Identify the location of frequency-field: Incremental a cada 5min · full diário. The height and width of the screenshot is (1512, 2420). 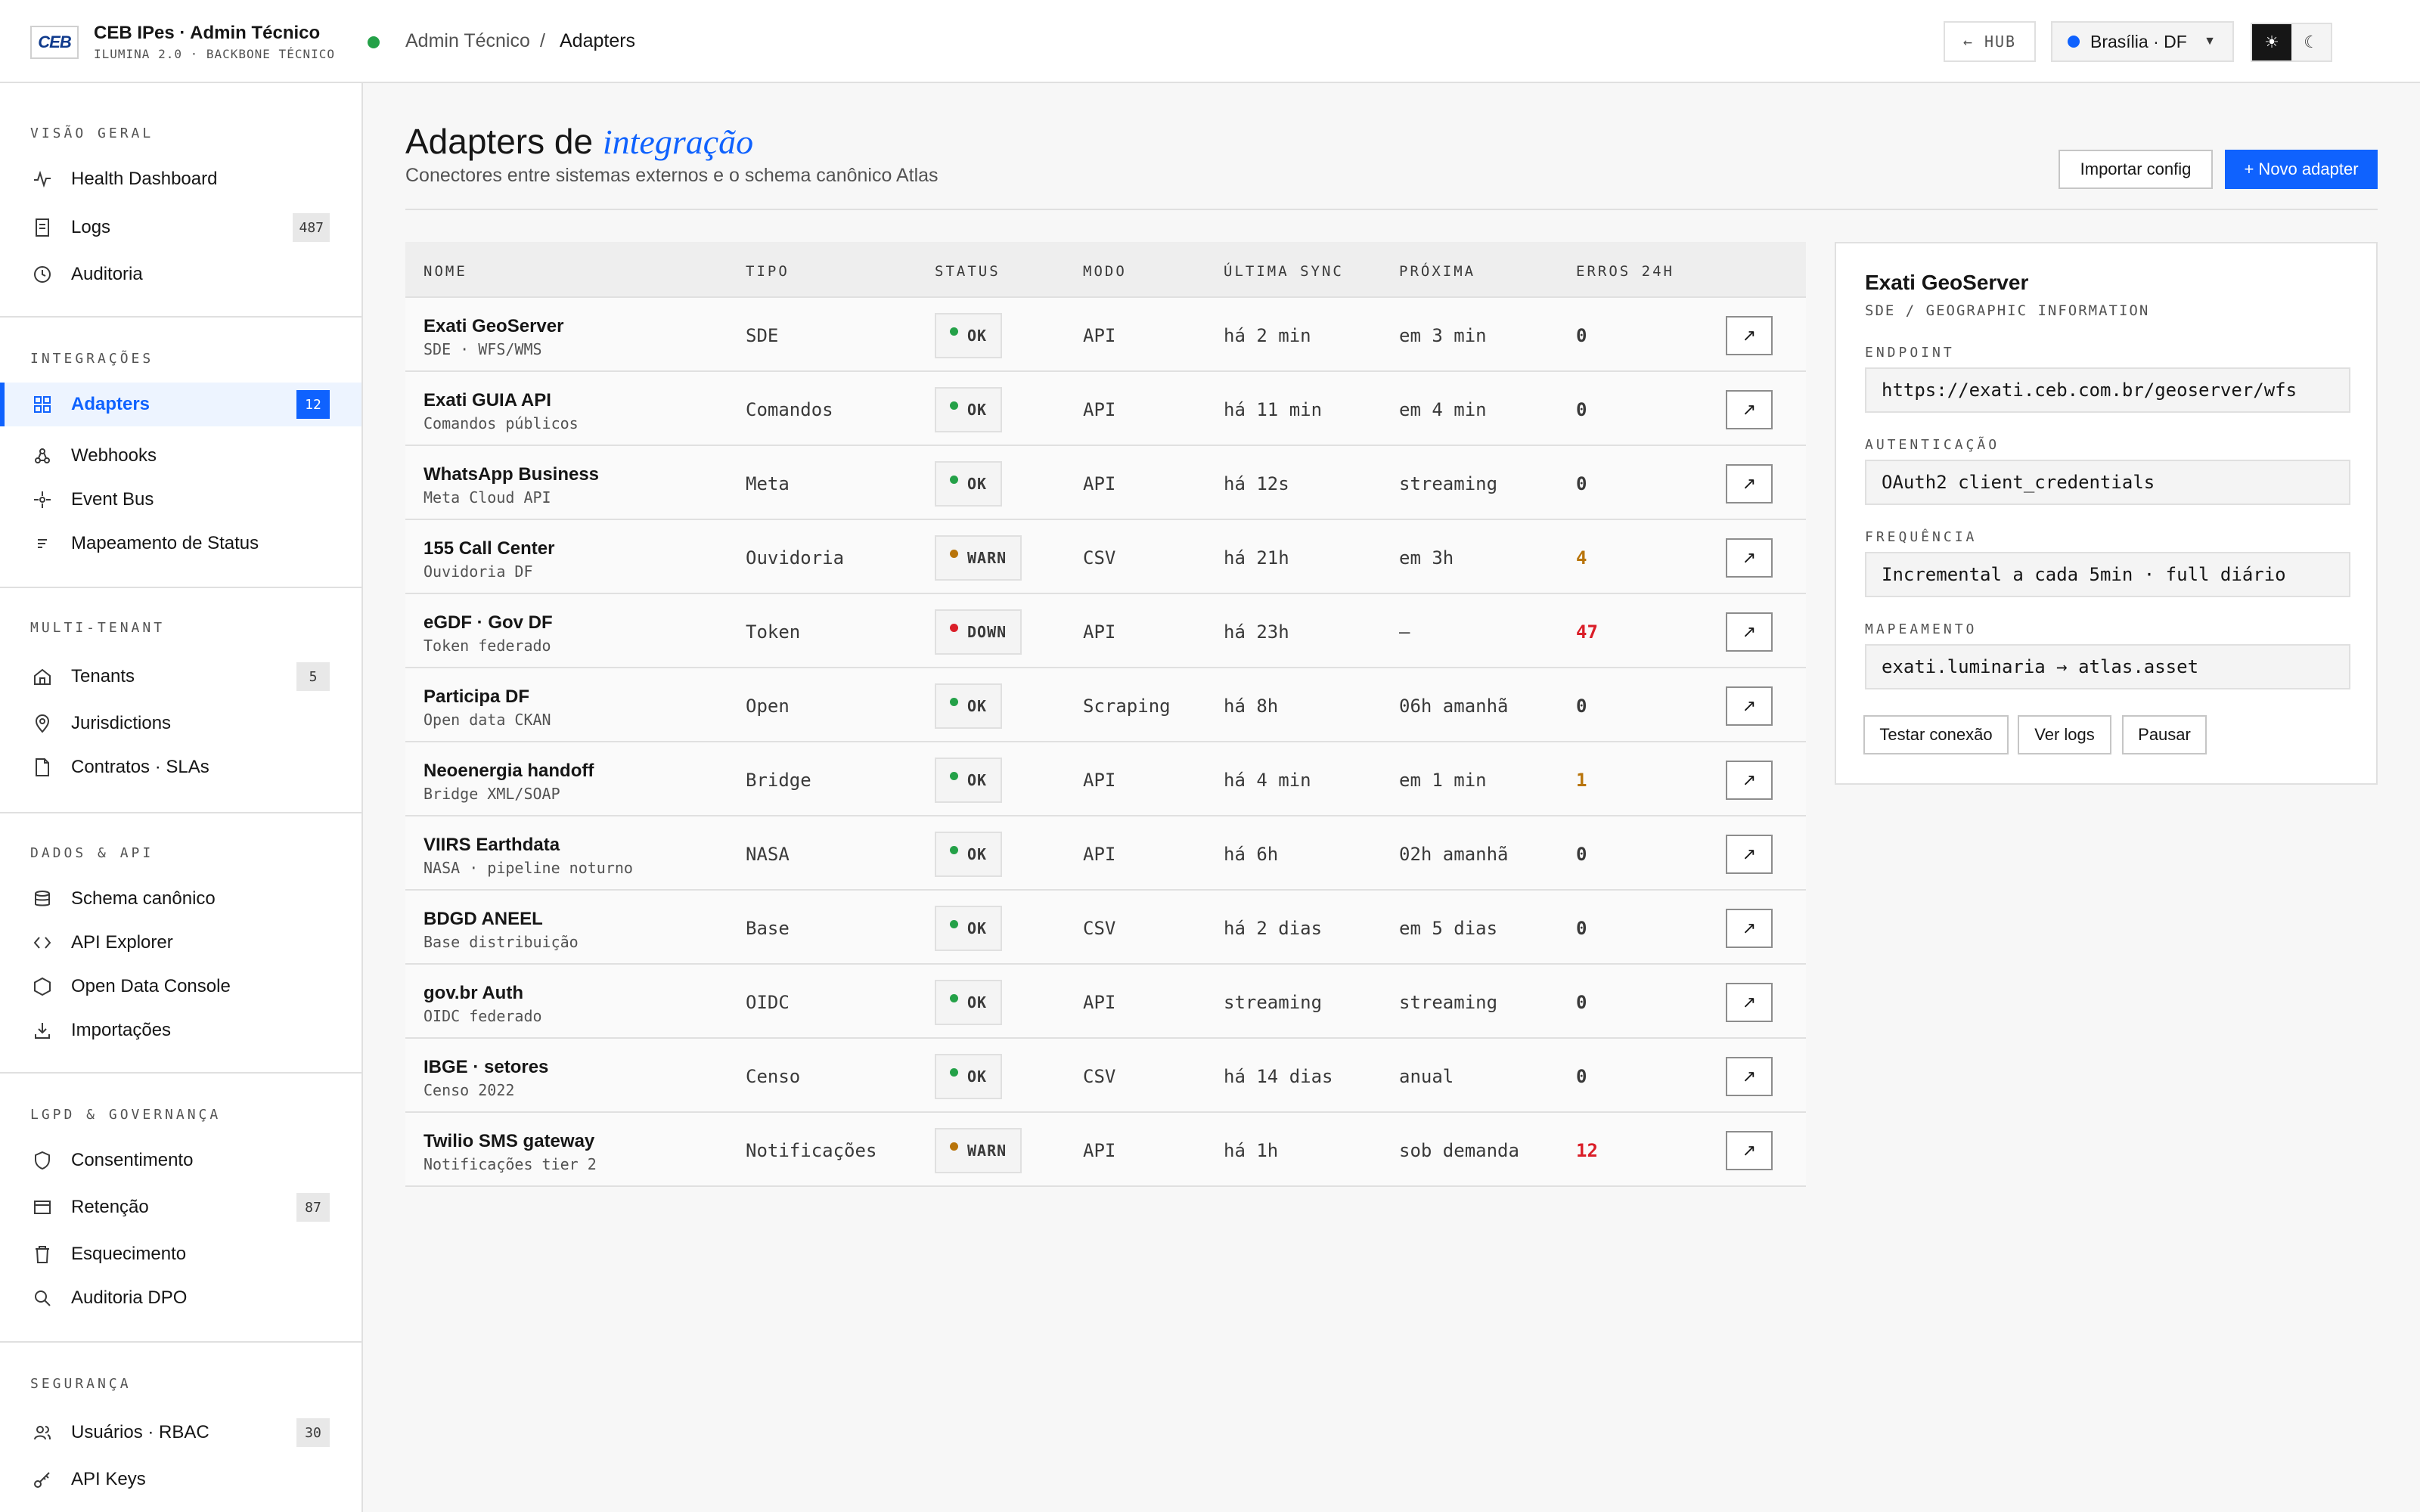
(2107, 574).